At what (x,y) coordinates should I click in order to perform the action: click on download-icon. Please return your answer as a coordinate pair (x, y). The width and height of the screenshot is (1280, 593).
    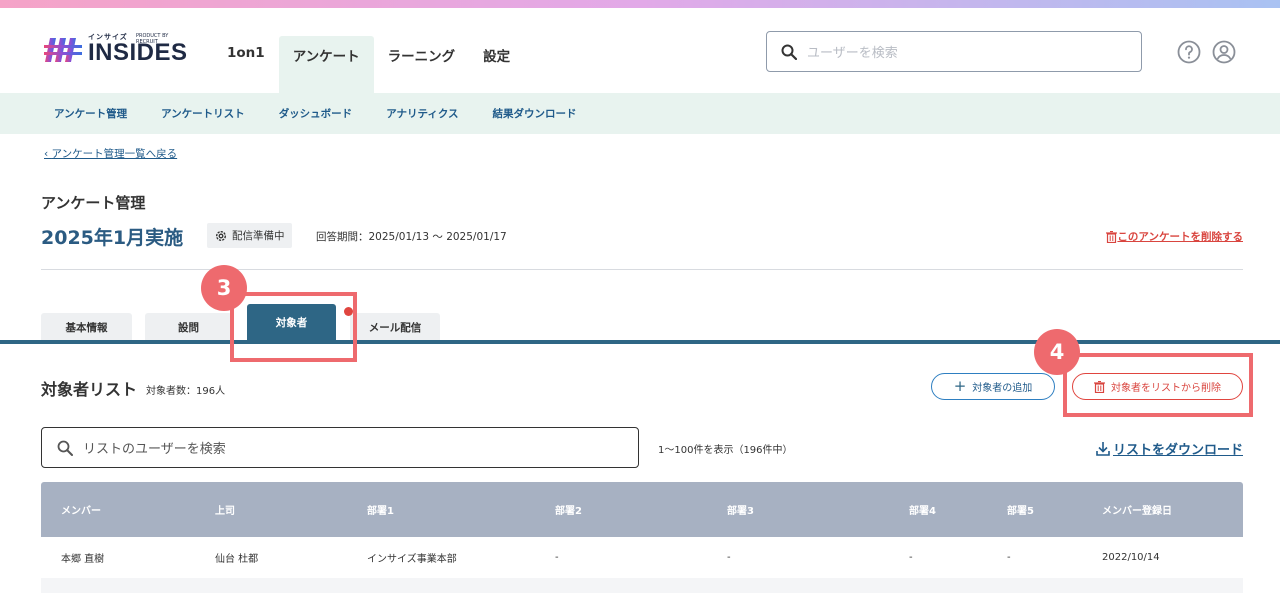
    Looking at the image, I should click on (1103, 449).